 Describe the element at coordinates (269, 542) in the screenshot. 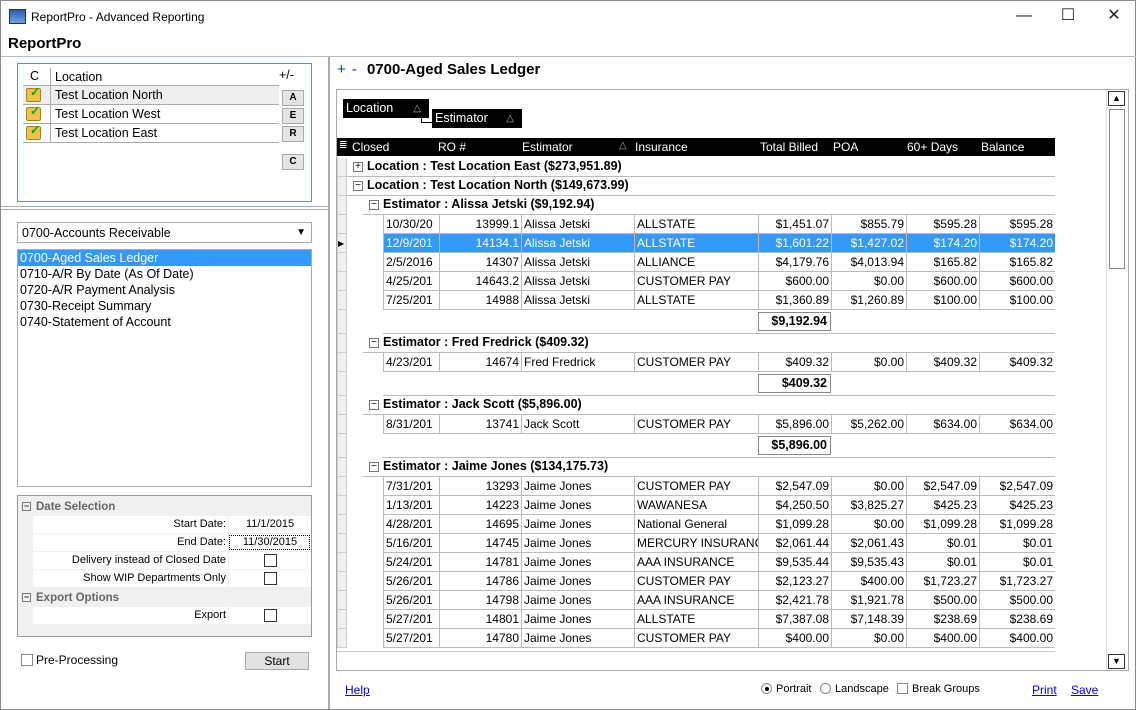

I see `end-date-field: 11/30/2015` at that location.